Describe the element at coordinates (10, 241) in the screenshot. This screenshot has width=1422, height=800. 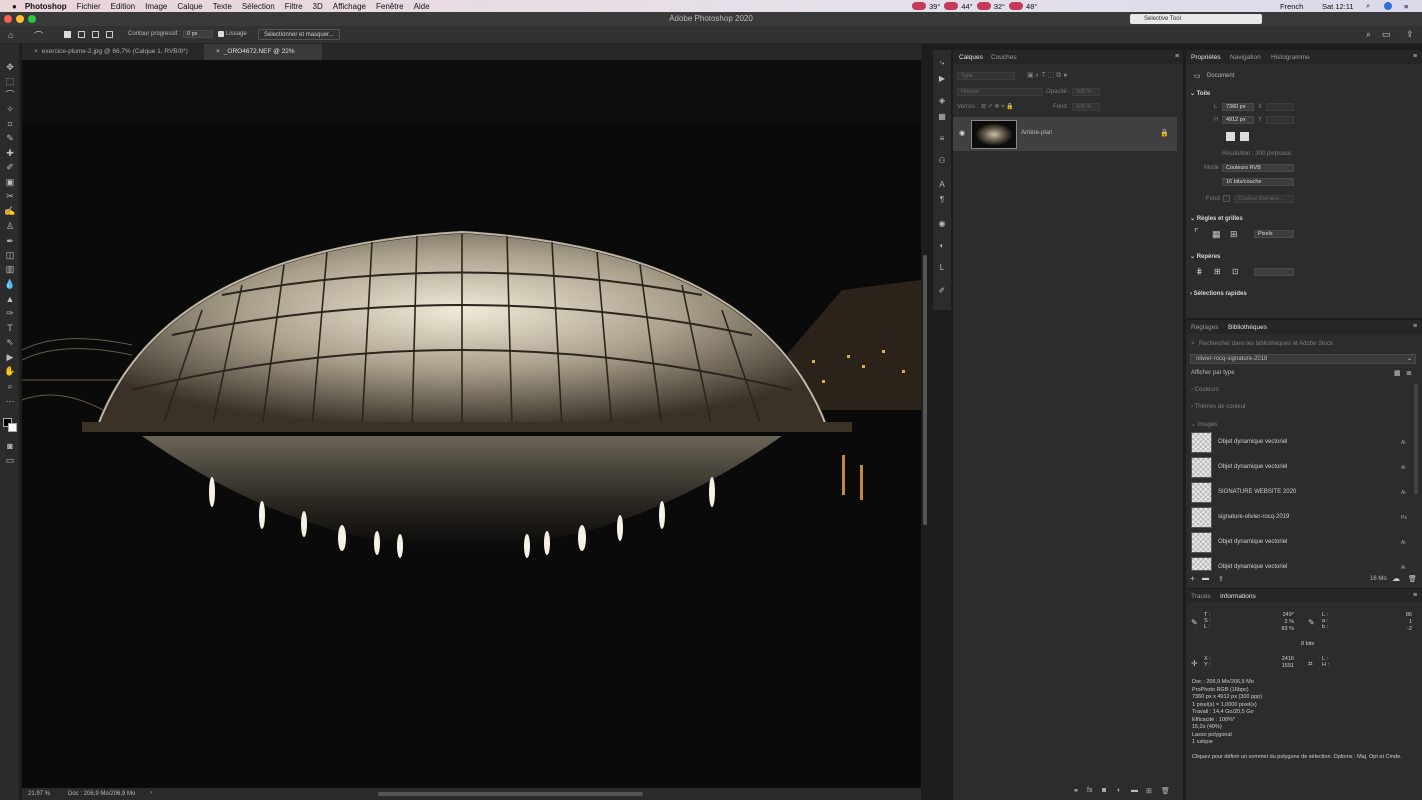
I see `gradient-brush-icon: ✒` at that location.